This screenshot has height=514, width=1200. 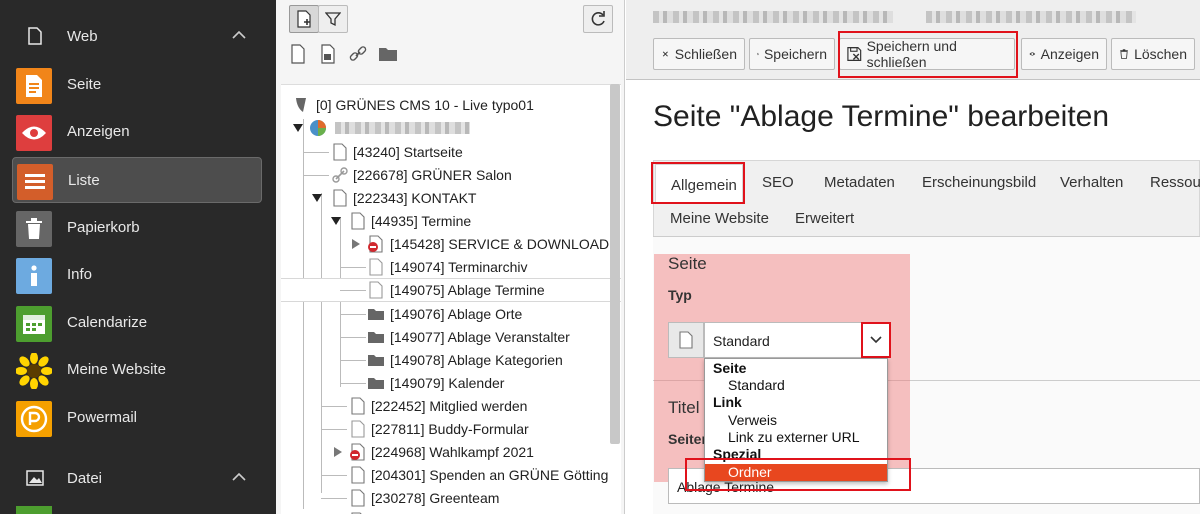 I want to click on tree-node-site-root, so click(x=451, y=128).